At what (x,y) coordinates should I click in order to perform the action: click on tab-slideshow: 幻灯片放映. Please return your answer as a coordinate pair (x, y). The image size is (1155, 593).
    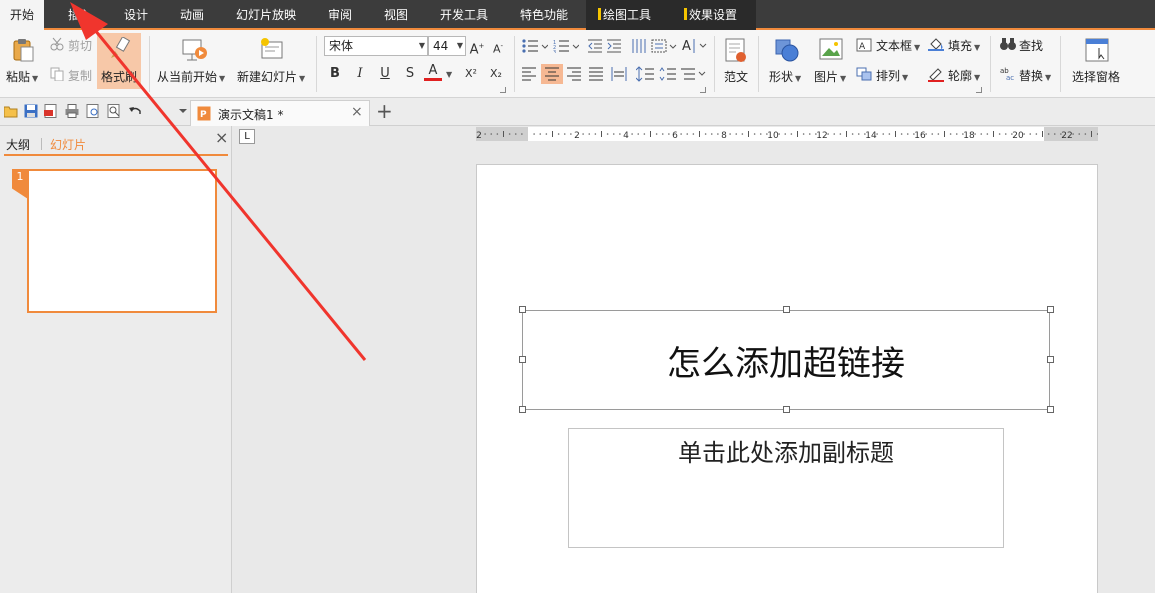
    Looking at the image, I should click on (266, 15).